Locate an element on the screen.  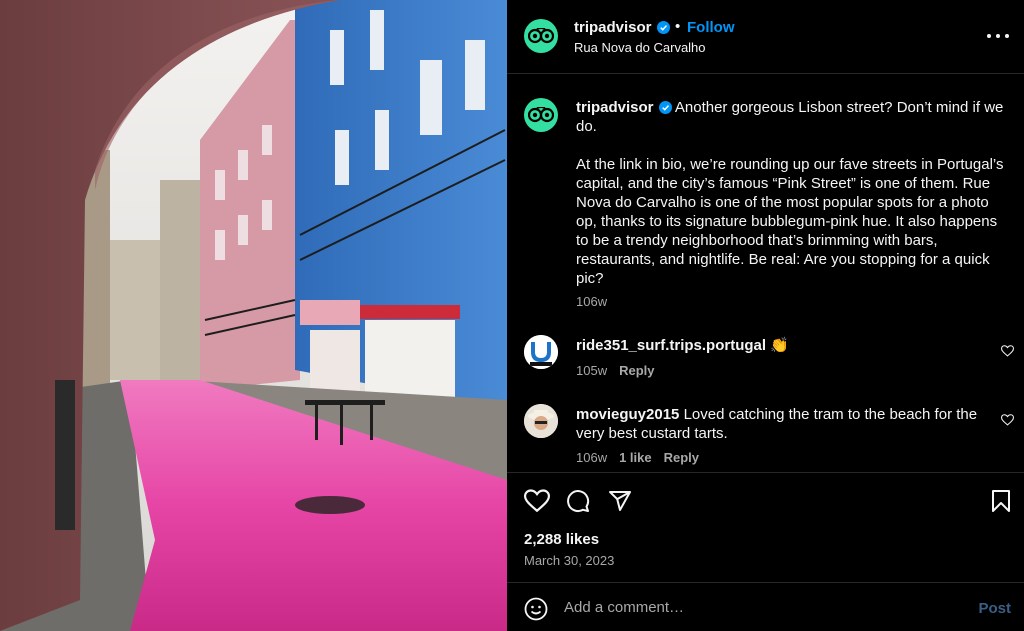
caption-timestamp: 106w is located at coordinates (592, 301).